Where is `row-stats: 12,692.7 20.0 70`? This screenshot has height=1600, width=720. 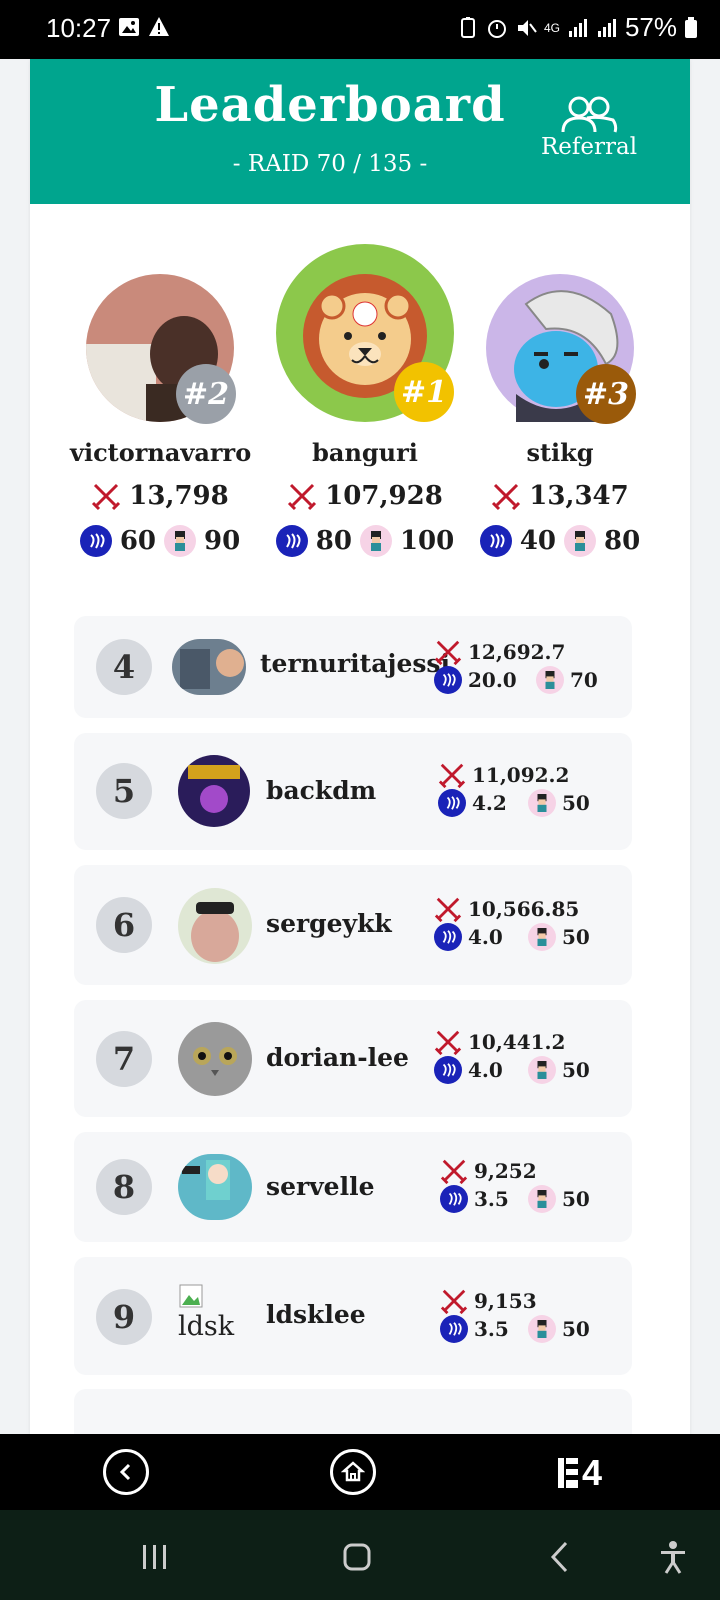 row-stats: 12,692.7 20.0 70 is located at coordinates (516, 666).